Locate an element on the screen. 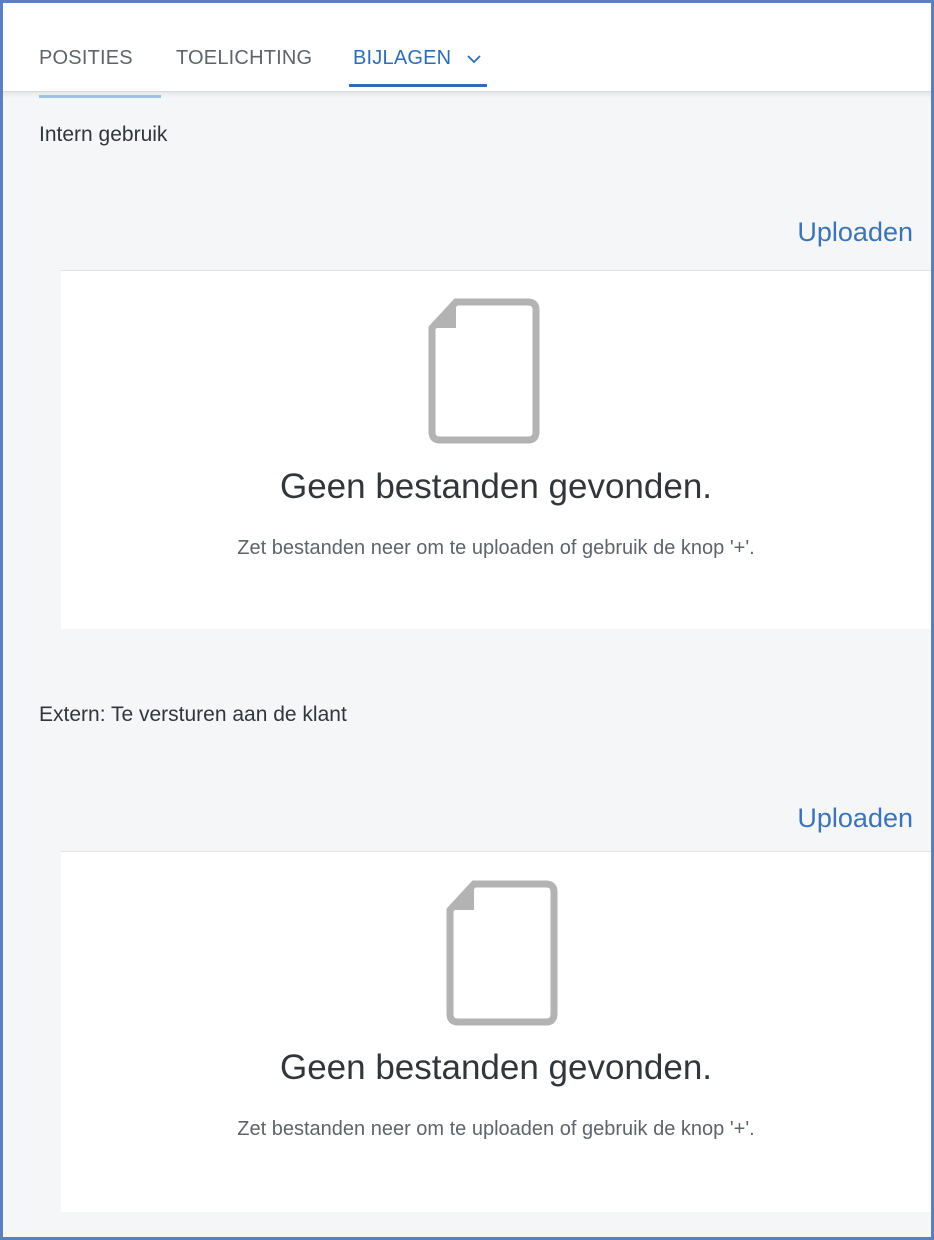  active-tab-indicator is located at coordinates (418, 85).